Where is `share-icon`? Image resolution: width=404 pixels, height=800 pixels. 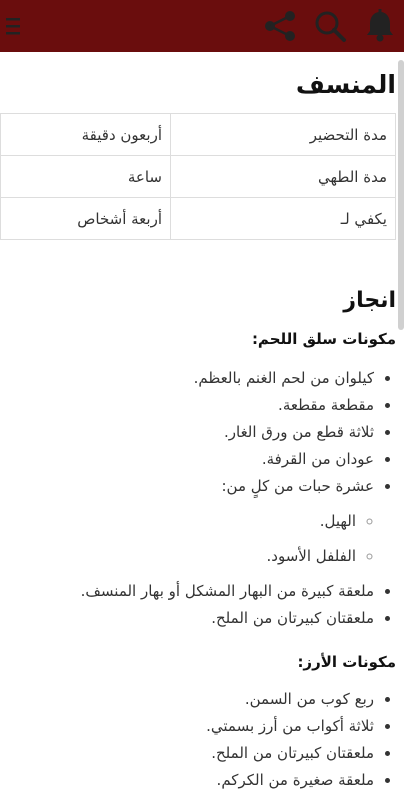 share-icon is located at coordinates (280, 26).